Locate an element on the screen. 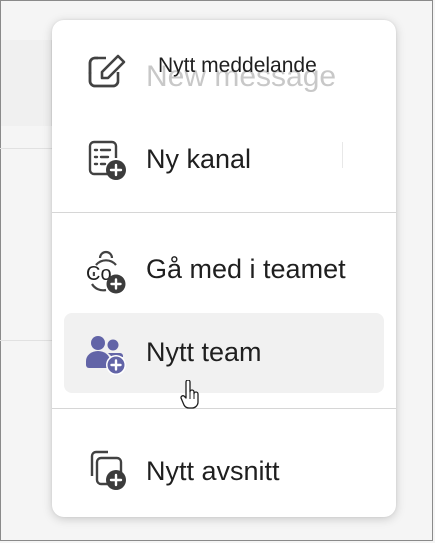 Image resolution: width=435 pixels, height=543 pixels. menu-item-label: Ny kanal is located at coordinates (199, 159).